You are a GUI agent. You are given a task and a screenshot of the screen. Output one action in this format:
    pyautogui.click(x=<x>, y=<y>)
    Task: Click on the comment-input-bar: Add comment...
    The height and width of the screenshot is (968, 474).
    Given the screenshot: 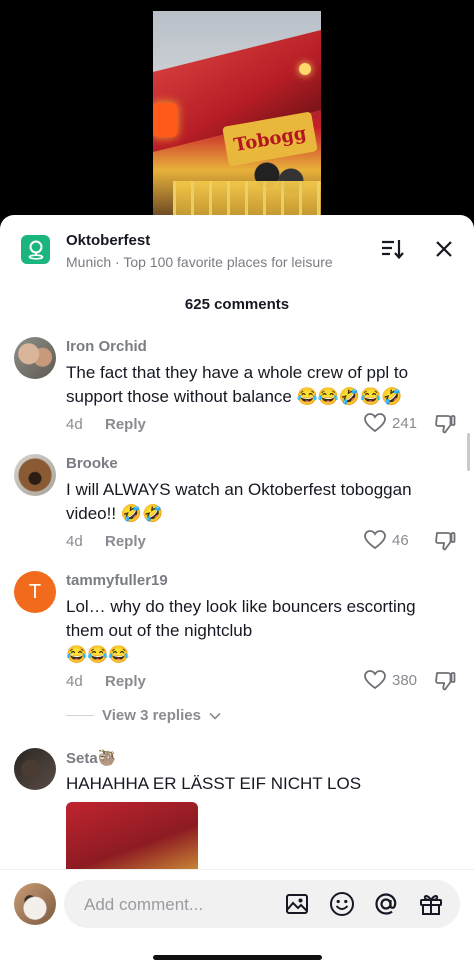 What is the action you would take?
    pyautogui.click(x=237, y=918)
    